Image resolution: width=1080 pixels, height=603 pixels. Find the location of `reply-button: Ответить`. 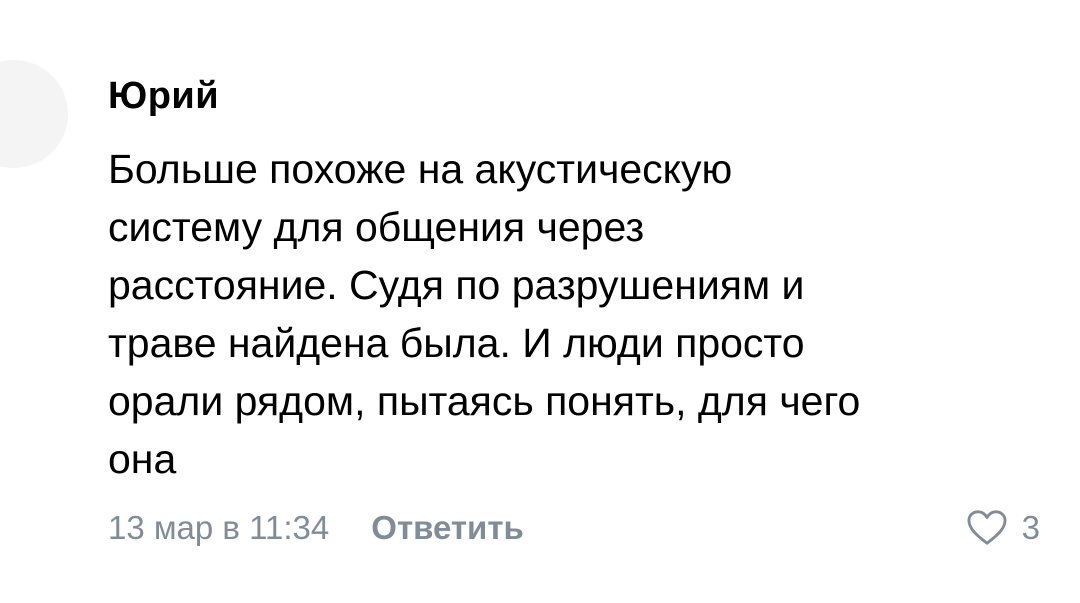

reply-button: Ответить is located at coordinates (447, 528).